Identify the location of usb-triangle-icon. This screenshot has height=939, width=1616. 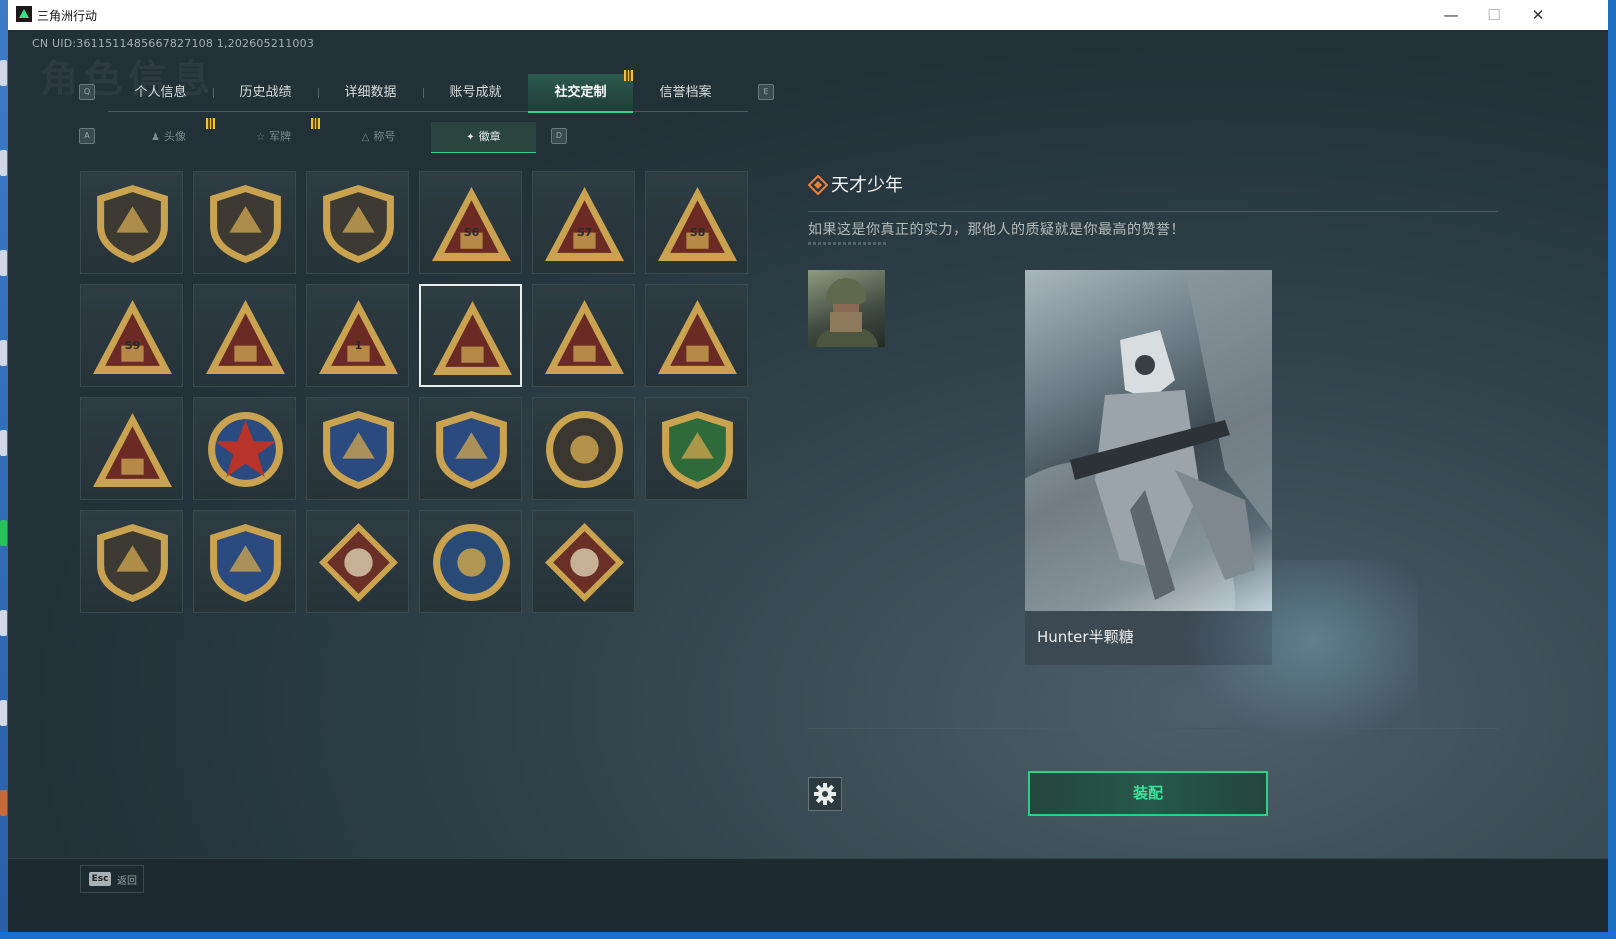
(472, 338).